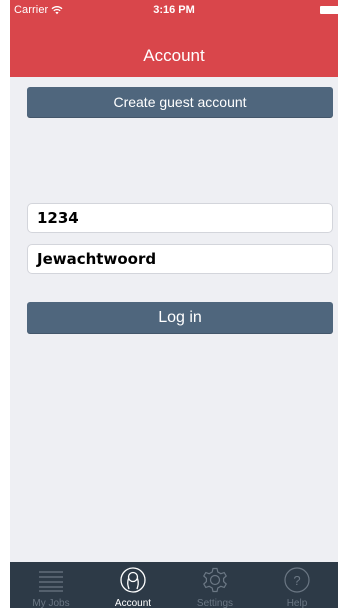 This screenshot has height=608, width=338. What do you see at coordinates (174, 55) in the screenshot?
I see `page-title: Account` at bounding box center [174, 55].